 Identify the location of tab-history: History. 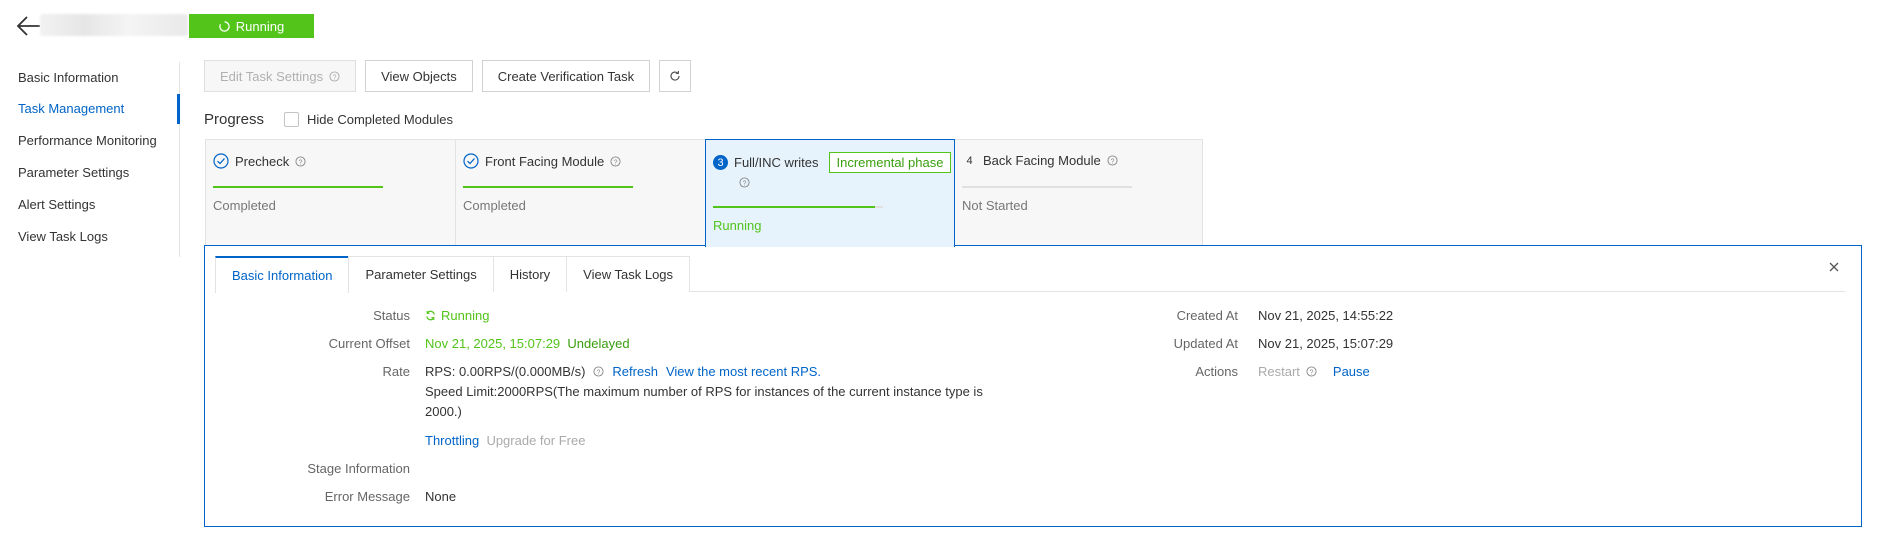
(530, 274).